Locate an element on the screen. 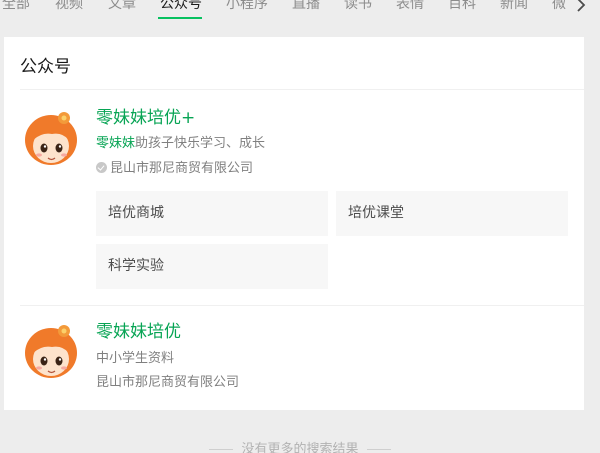 This screenshot has height=453, width=600. account-description: 零妹妹助孩子快乐学习、成长 is located at coordinates (180, 144).